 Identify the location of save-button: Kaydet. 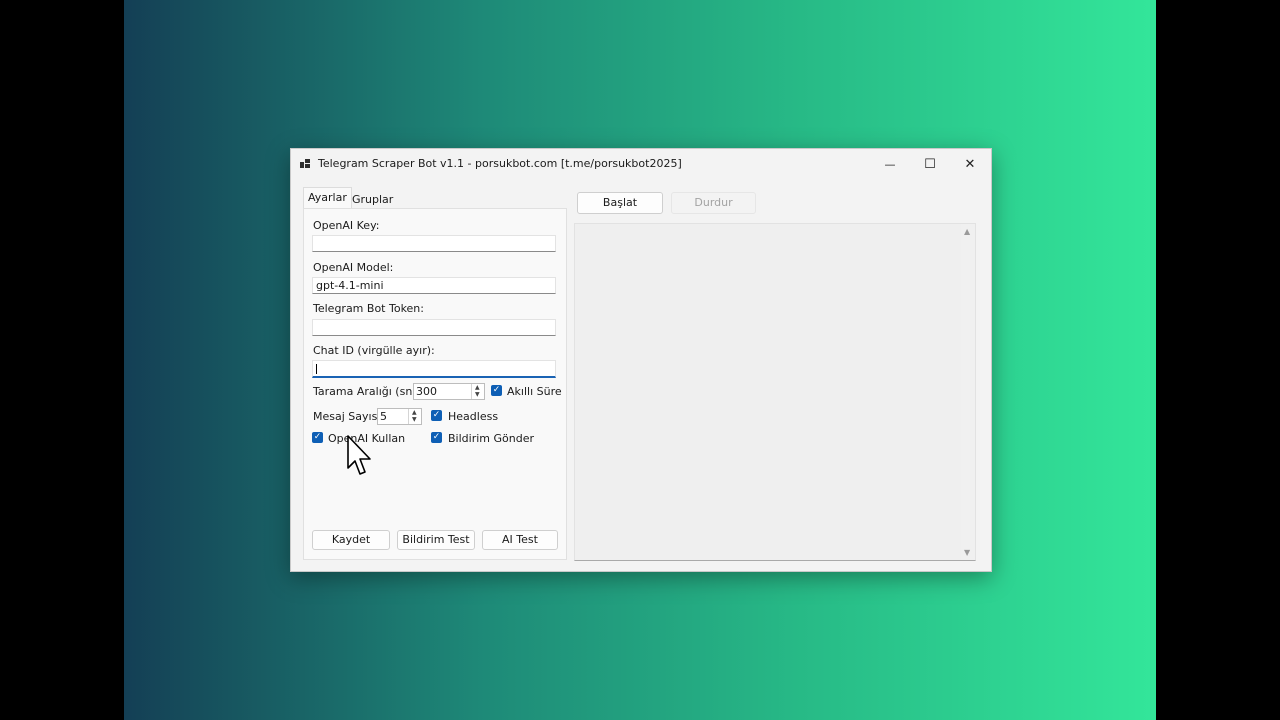
(351, 540).